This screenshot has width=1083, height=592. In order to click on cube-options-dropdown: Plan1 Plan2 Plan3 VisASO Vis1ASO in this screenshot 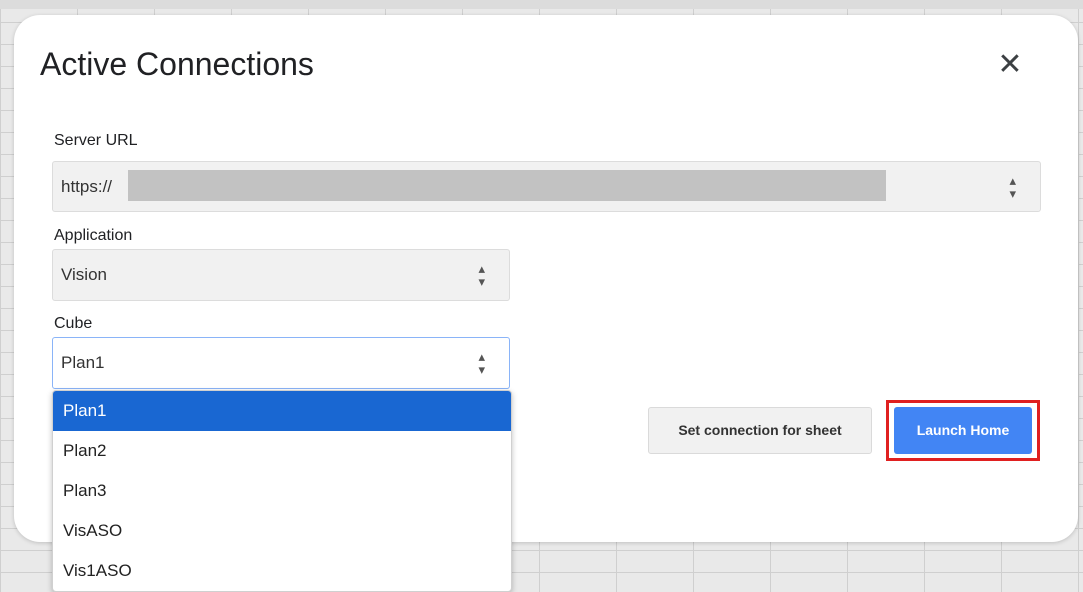, I will do `click(282, 491)`.